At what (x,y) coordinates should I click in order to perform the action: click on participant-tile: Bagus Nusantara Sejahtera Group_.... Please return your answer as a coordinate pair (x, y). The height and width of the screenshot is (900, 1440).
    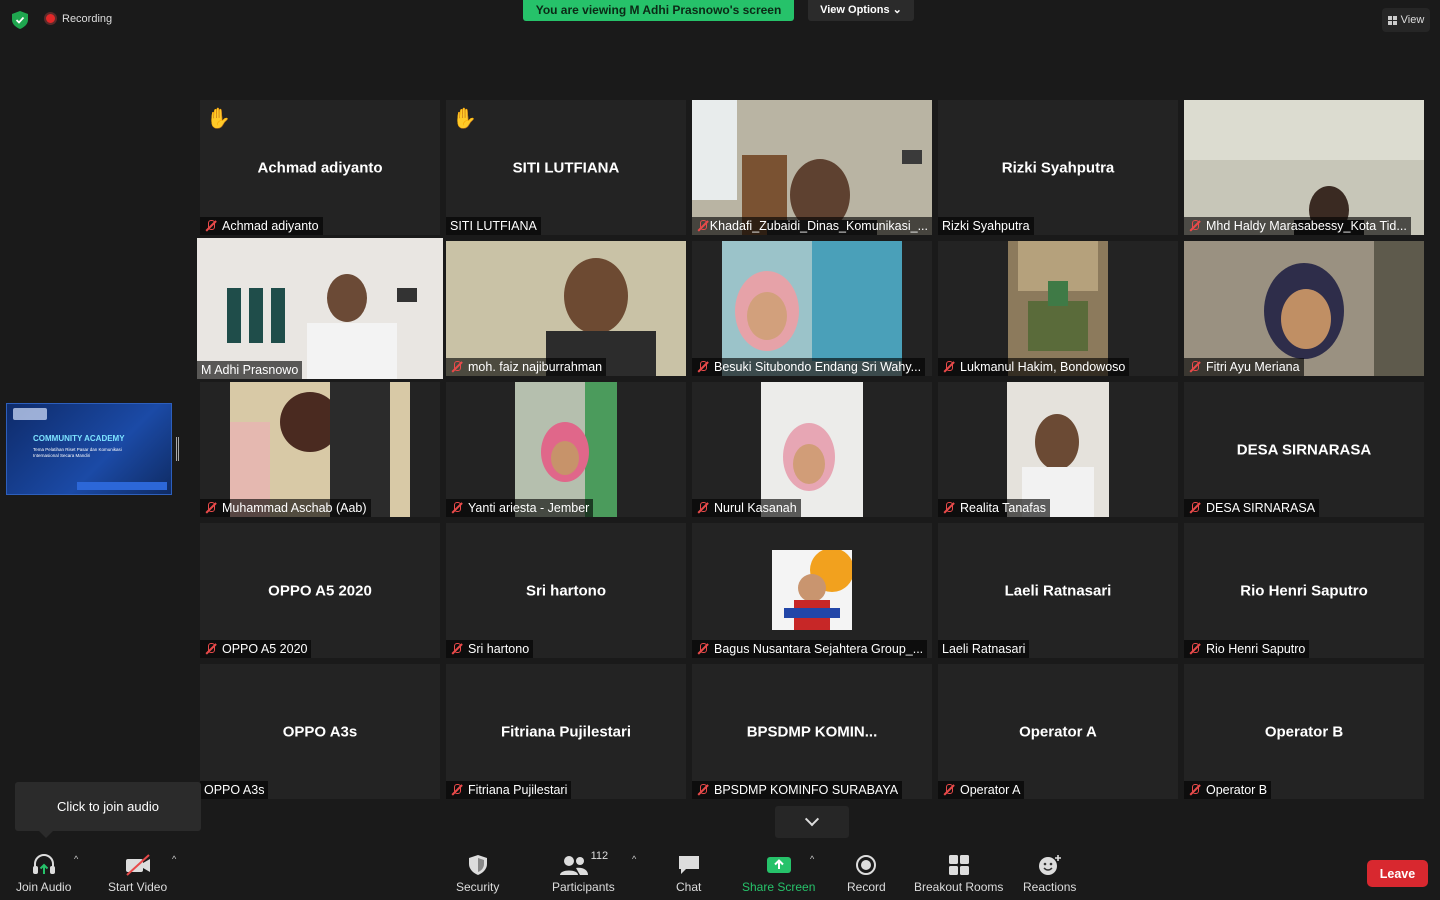
    Looking at the image, I should click on (812, 590).